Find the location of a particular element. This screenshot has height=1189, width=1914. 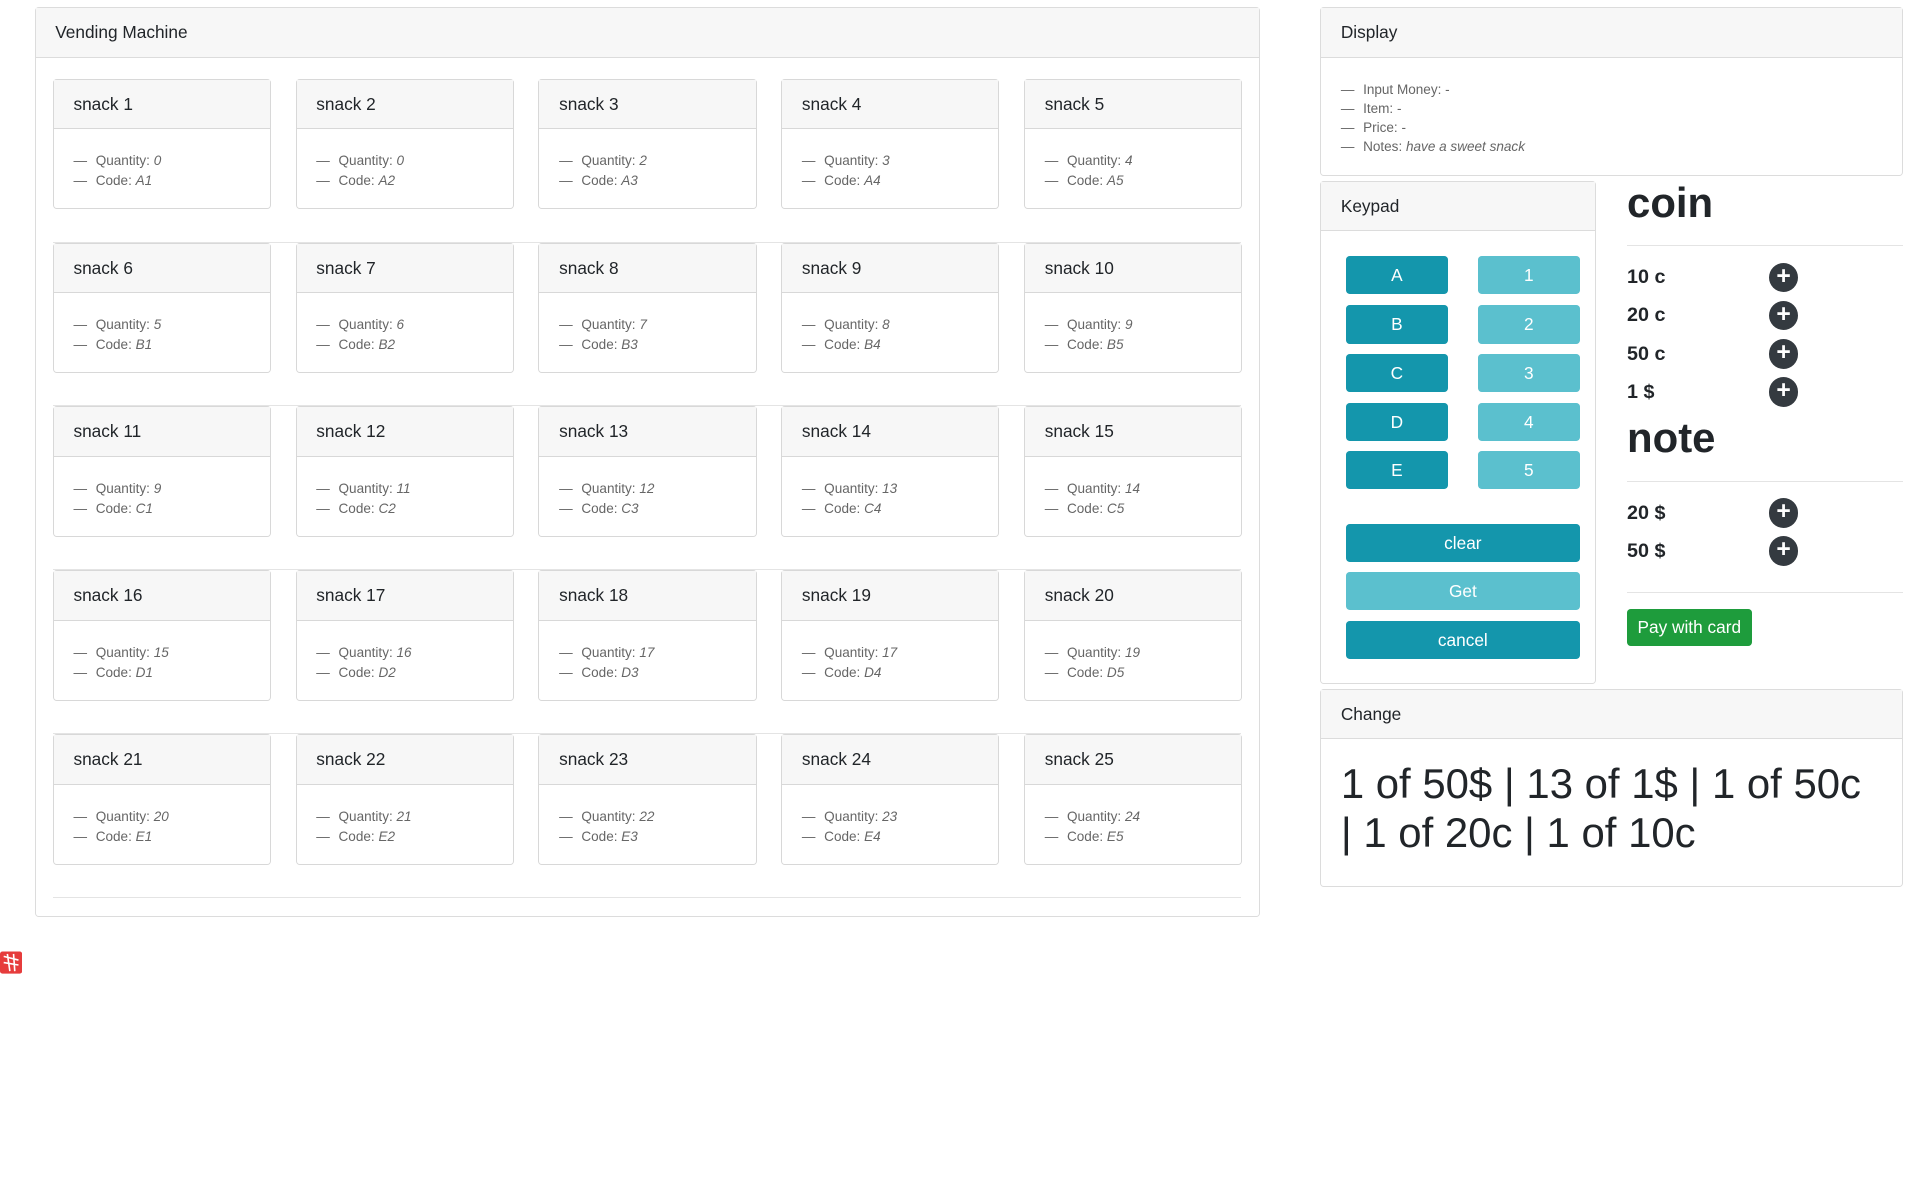

snack-details: — Quantity: 7 — Code: B3 is located at coordinates (647, 324).